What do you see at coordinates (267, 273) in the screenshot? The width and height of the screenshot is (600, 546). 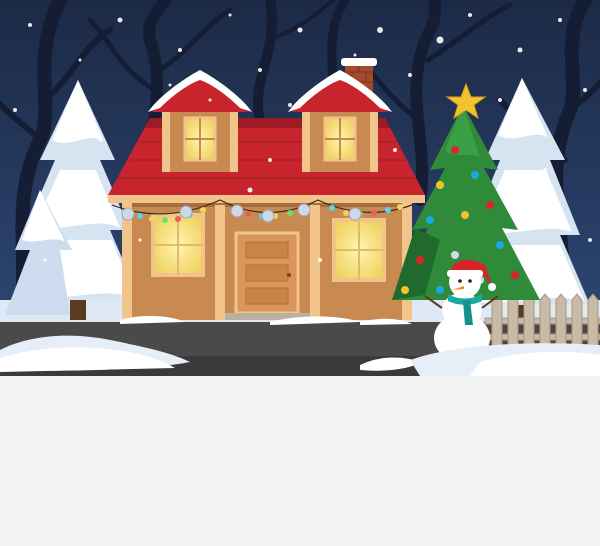 I see `front-door` at bounding box center [267, 273].